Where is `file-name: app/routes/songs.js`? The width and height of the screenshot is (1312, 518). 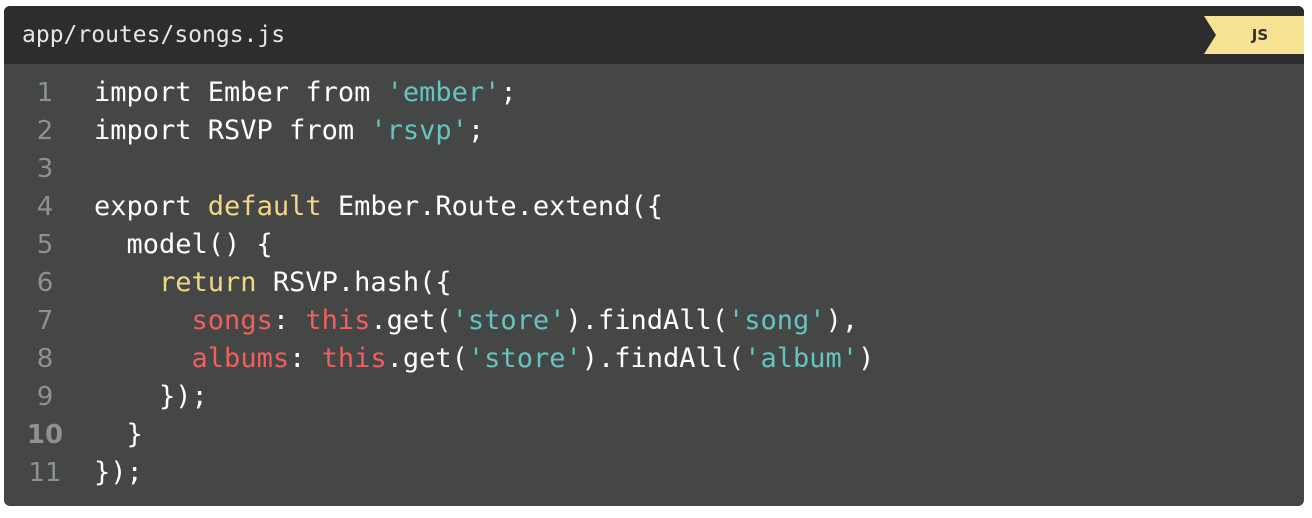 file-name: app/routes/songs.js is located at coordinates (154, 35).